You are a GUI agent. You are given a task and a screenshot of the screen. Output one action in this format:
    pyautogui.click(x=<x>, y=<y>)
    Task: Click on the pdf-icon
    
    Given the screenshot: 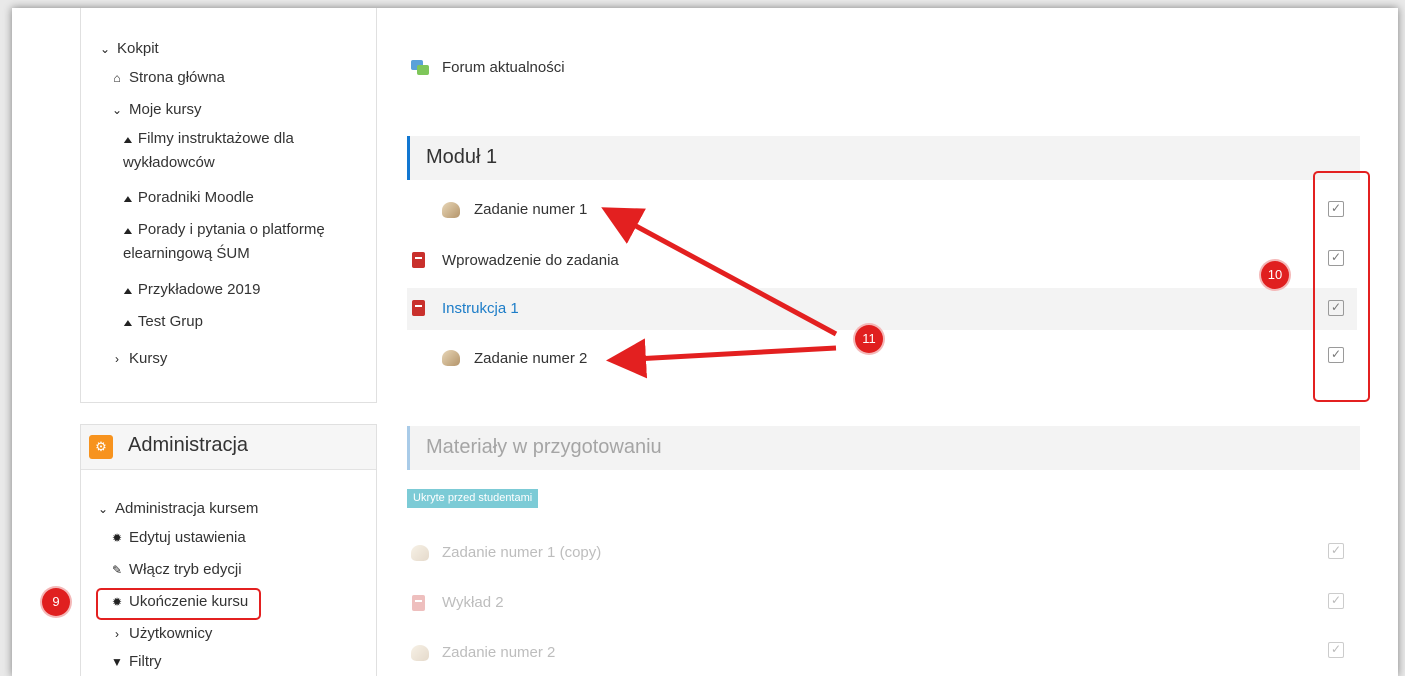 What is the action you would take?
    pyautogui.click(x=418, y=603)
    